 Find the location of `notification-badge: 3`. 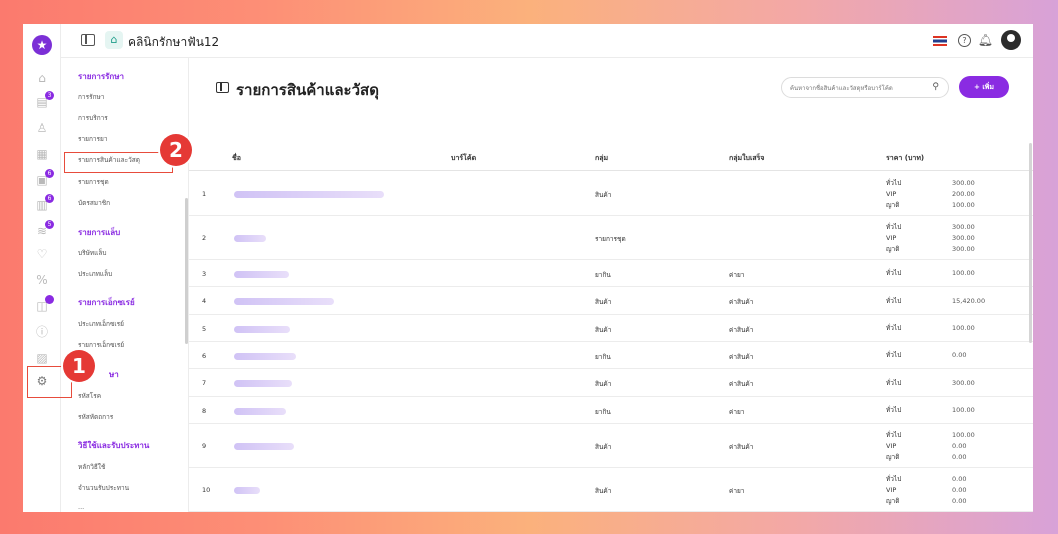

notification-badge: 3 is located at coordinates (49, 95).